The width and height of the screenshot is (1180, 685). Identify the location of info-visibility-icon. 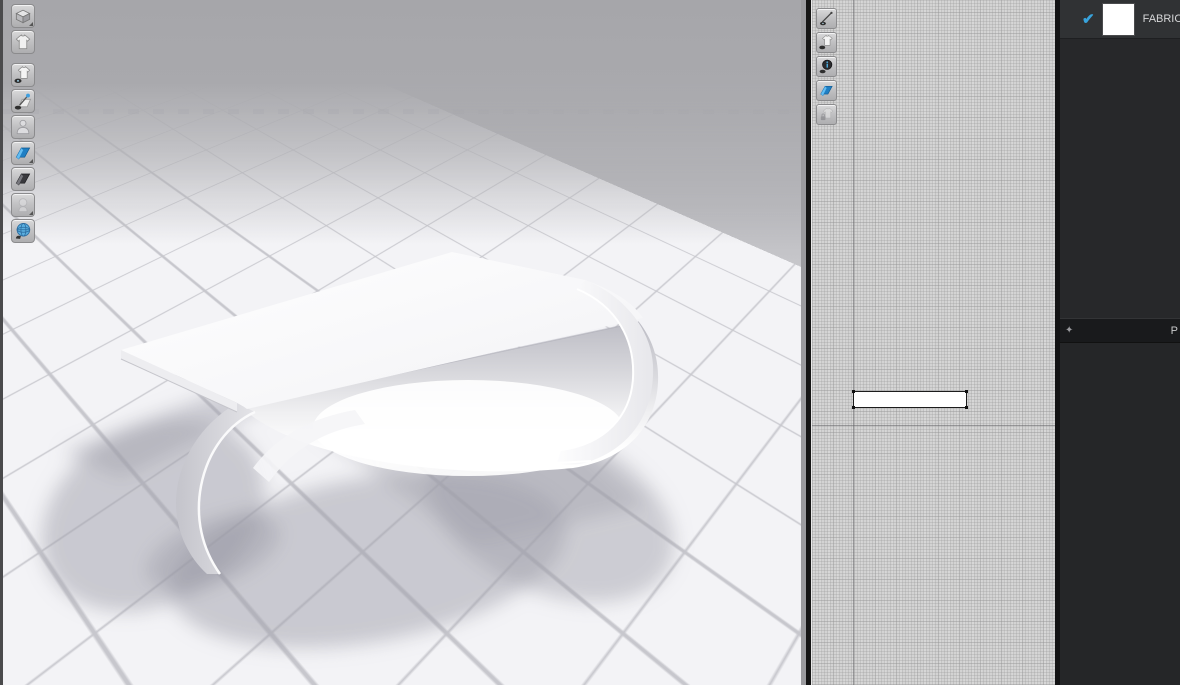
(826, 66).